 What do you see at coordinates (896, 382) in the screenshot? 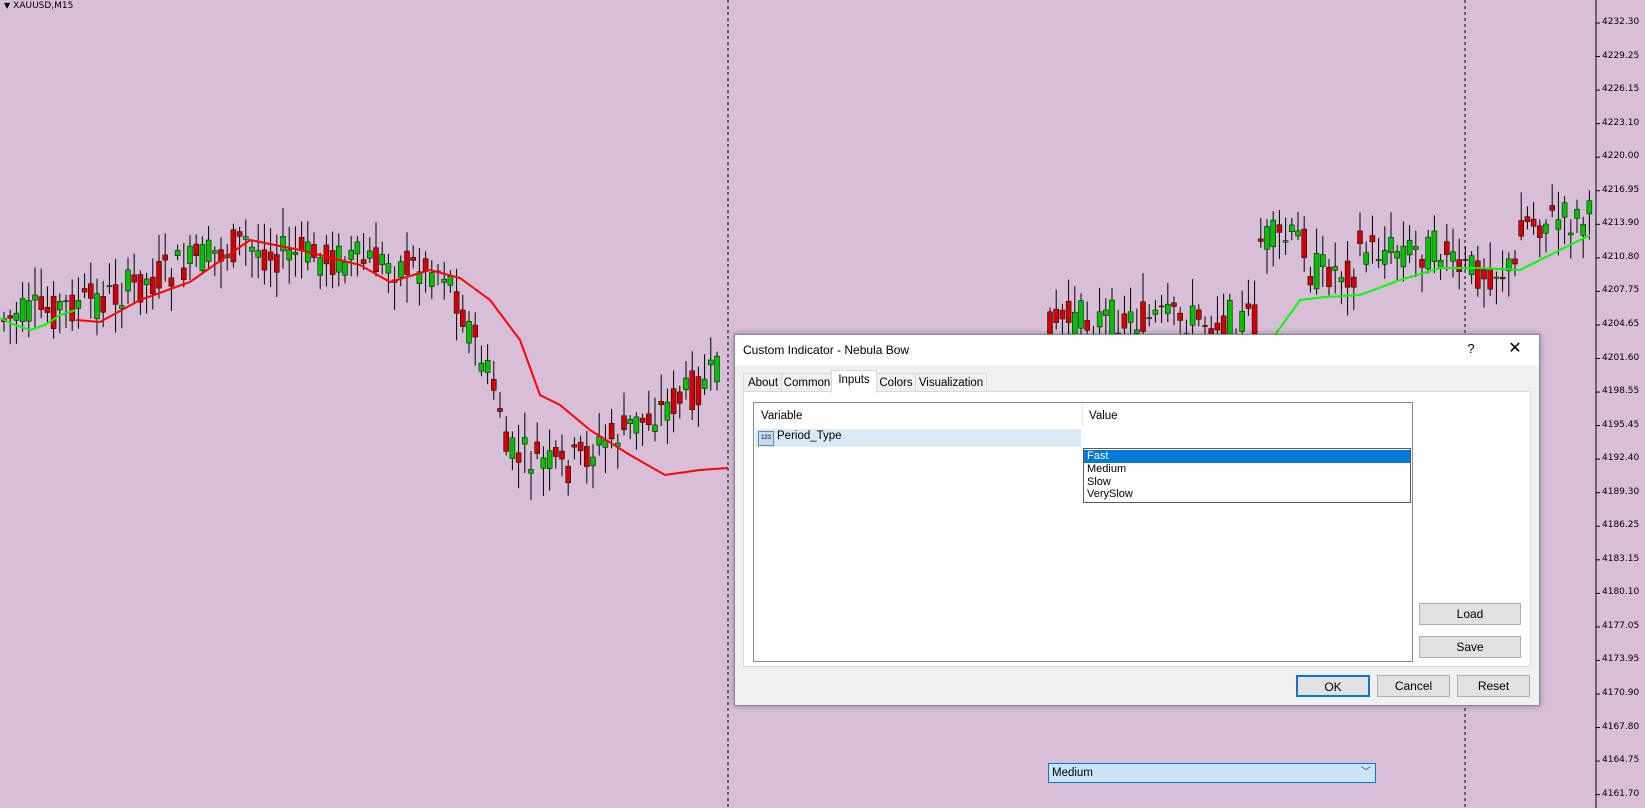
I see `tab-colors: Colors` at bounding box center [896, 382].